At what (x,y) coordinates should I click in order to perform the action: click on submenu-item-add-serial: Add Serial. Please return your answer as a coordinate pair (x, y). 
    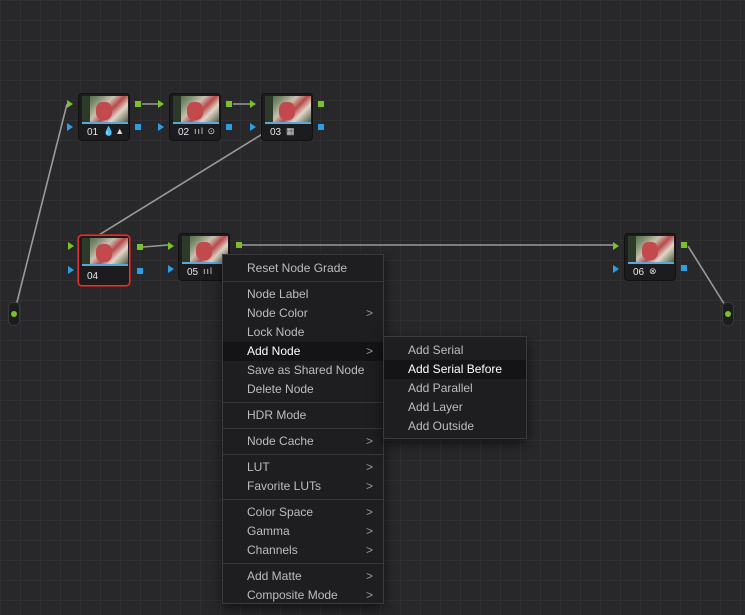
    Looking at the image, I should click on (455, 350).